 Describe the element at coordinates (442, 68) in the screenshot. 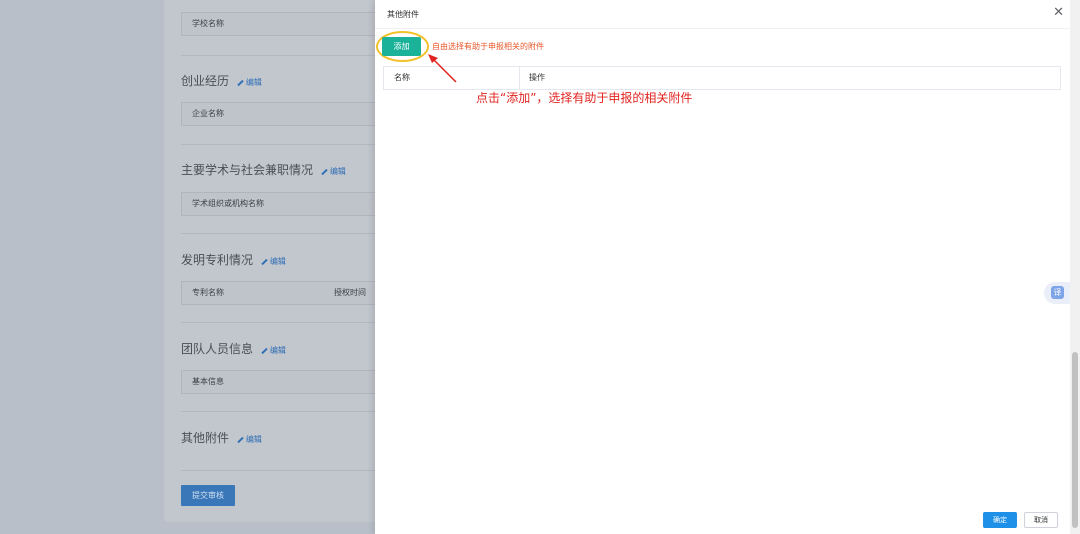

I see `annotation-arrow` at that location.